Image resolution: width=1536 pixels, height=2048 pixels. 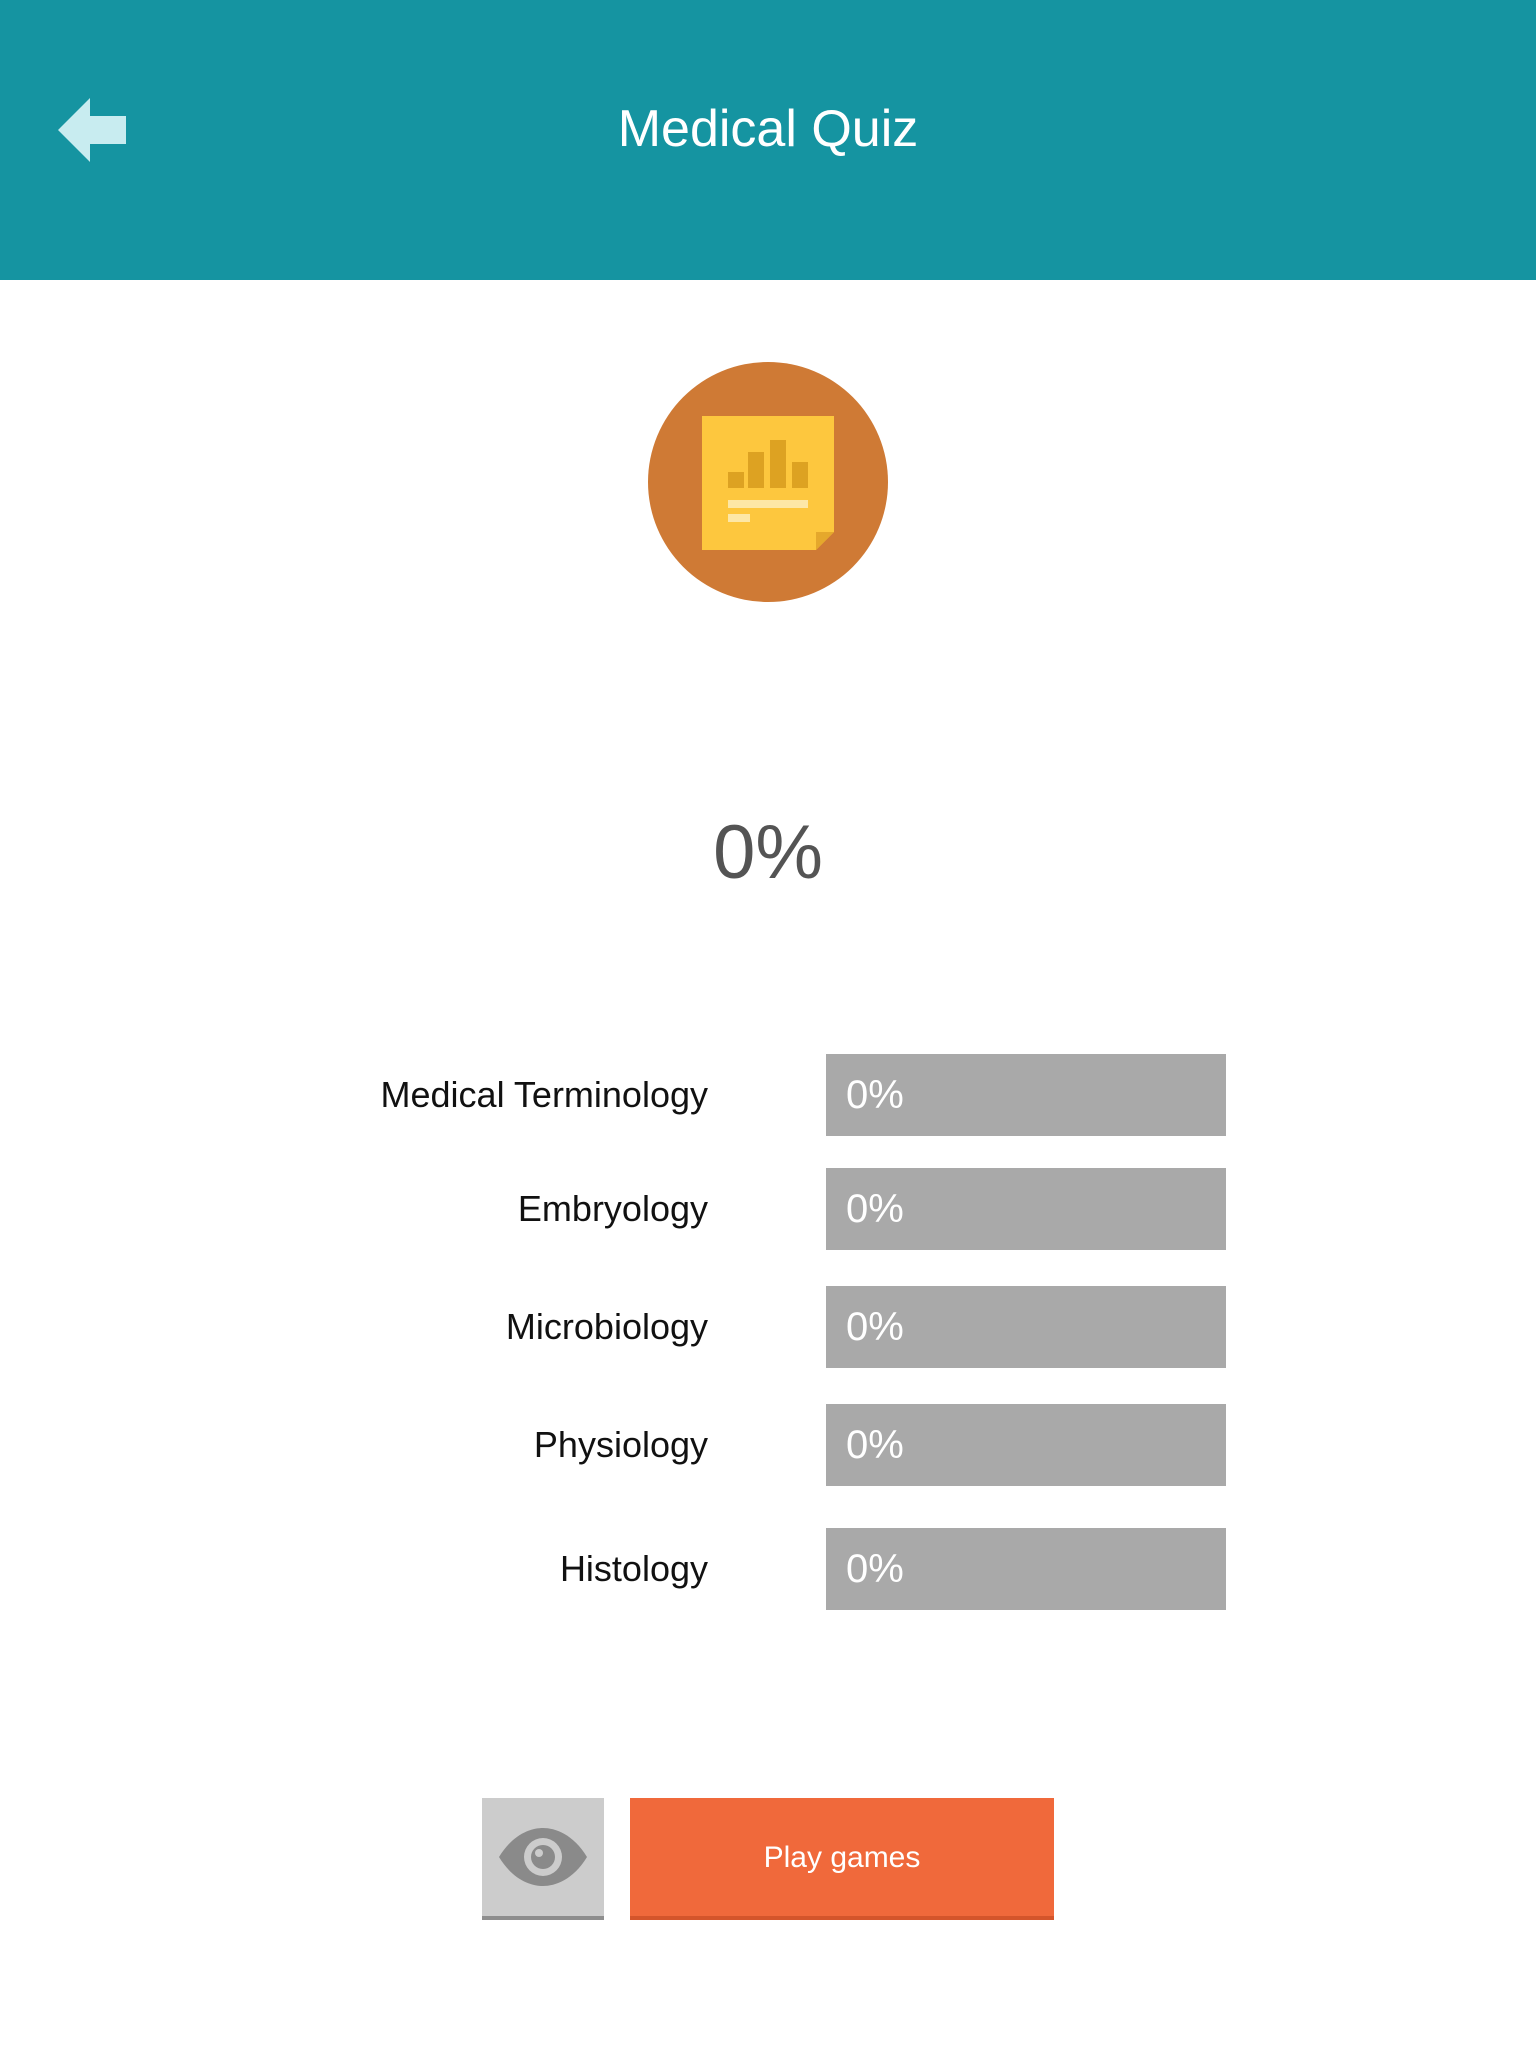 What do you see at coordinates (768, 1209) in the screenshot?
I see `category-row-embryology: Embryology 0%` at bounding box center [768, 1209].